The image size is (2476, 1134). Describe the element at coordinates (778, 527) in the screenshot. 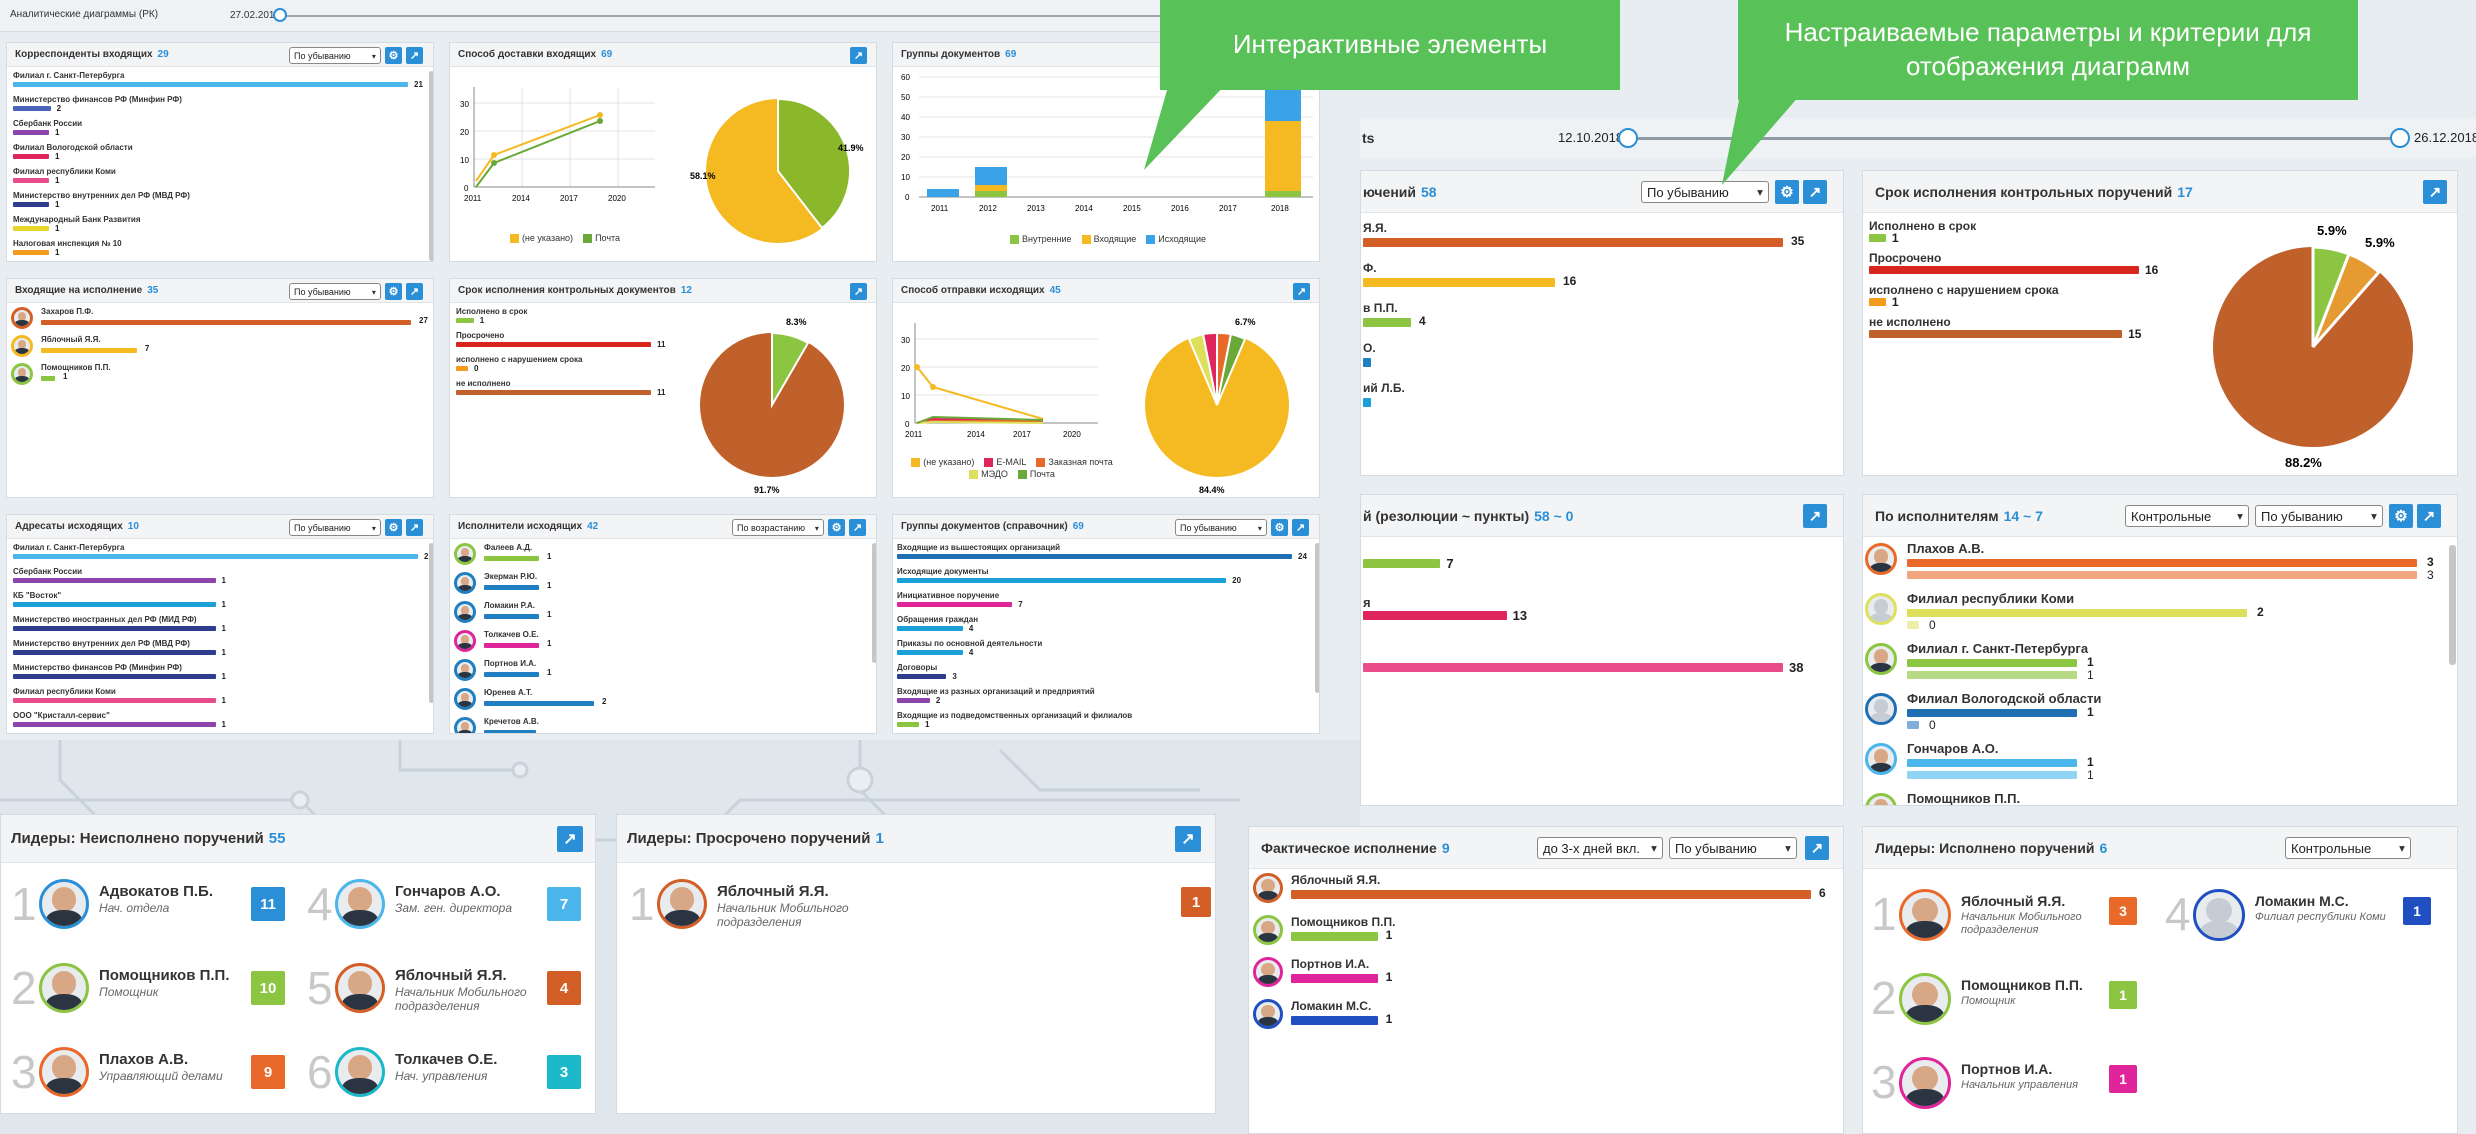

I see `sort-select: По возрастанию` at that location.